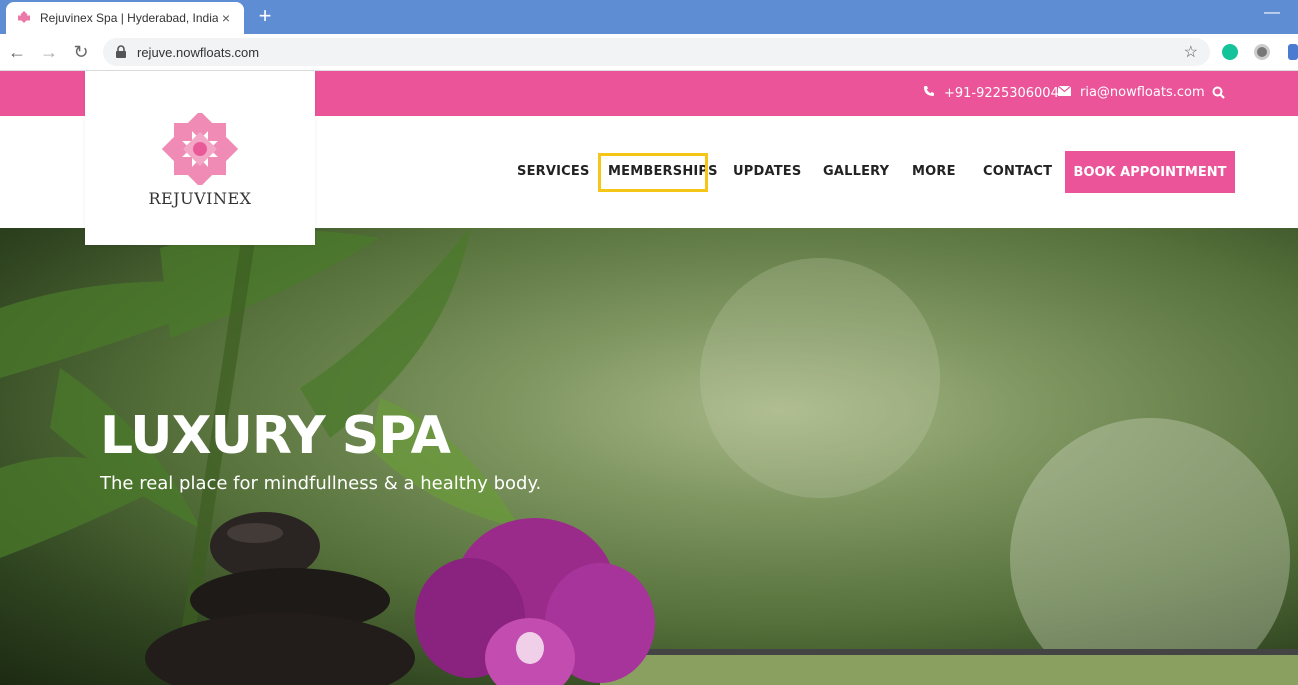  I want to click on logo-wordmark: REJUVINEX, so click(200, 198).